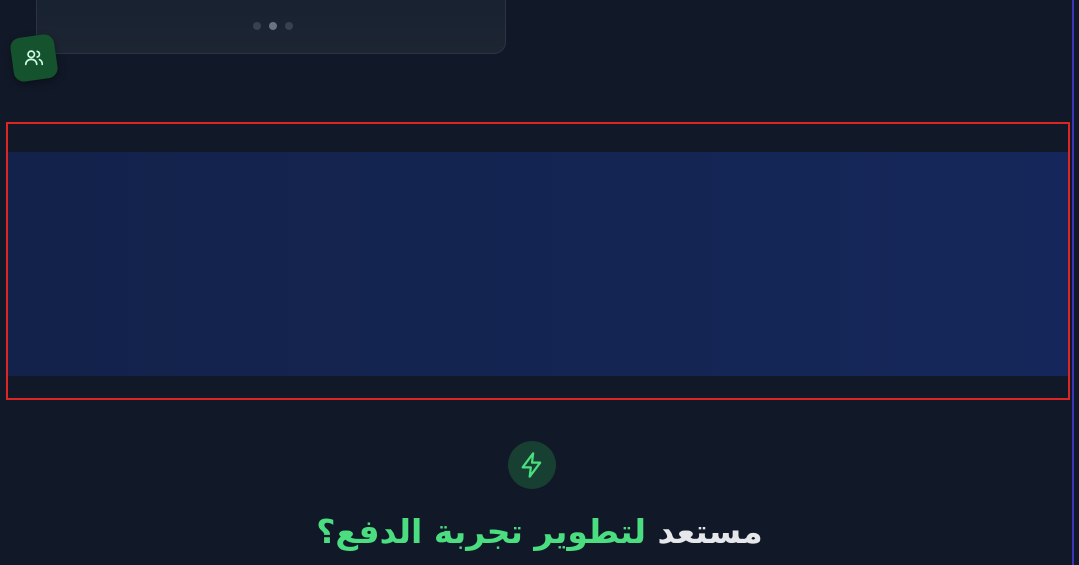  I want to click on cta-icon-badge, so click(532, 465).